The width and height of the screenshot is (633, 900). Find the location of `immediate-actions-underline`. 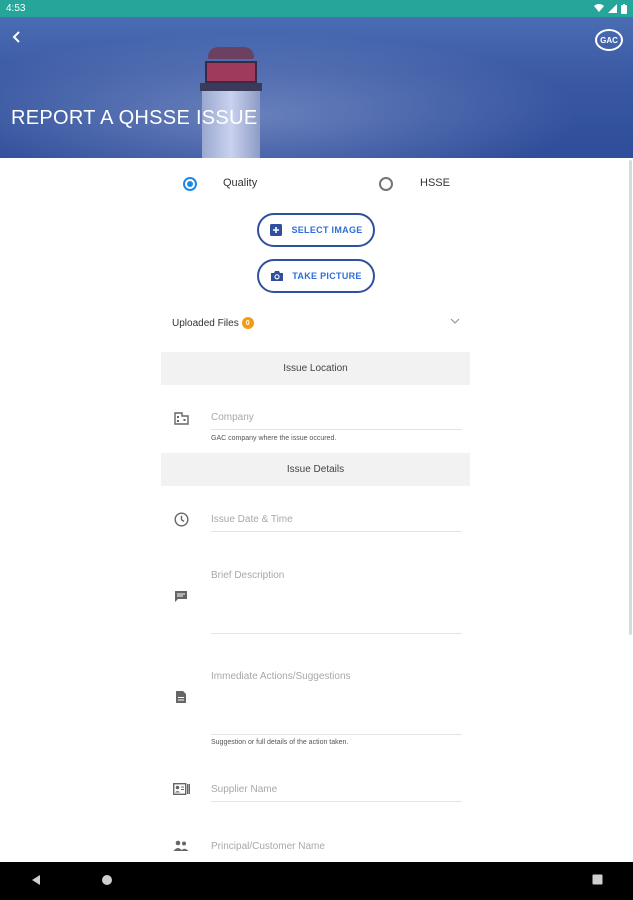

immediate-actions-underline is located at coordinates (336, 734).